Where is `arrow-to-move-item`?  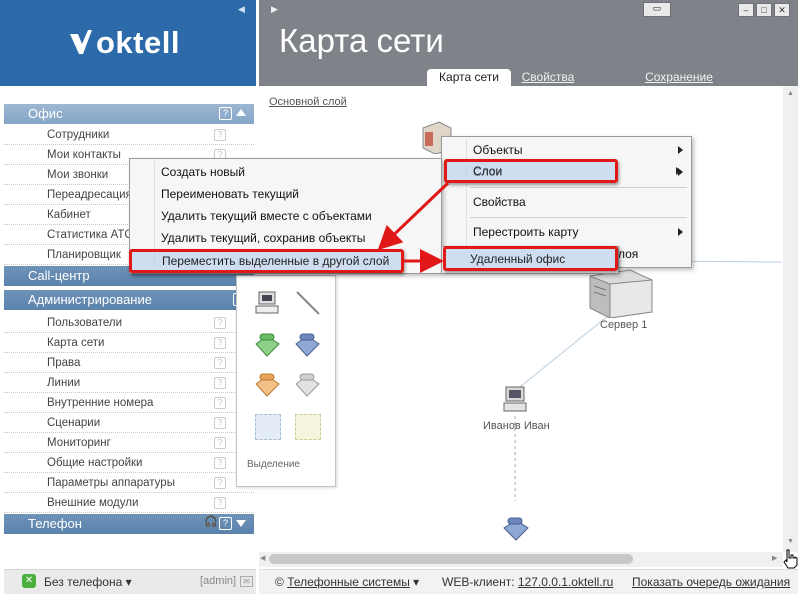 arrow-to-move-item is located at coordinates (413, 216).